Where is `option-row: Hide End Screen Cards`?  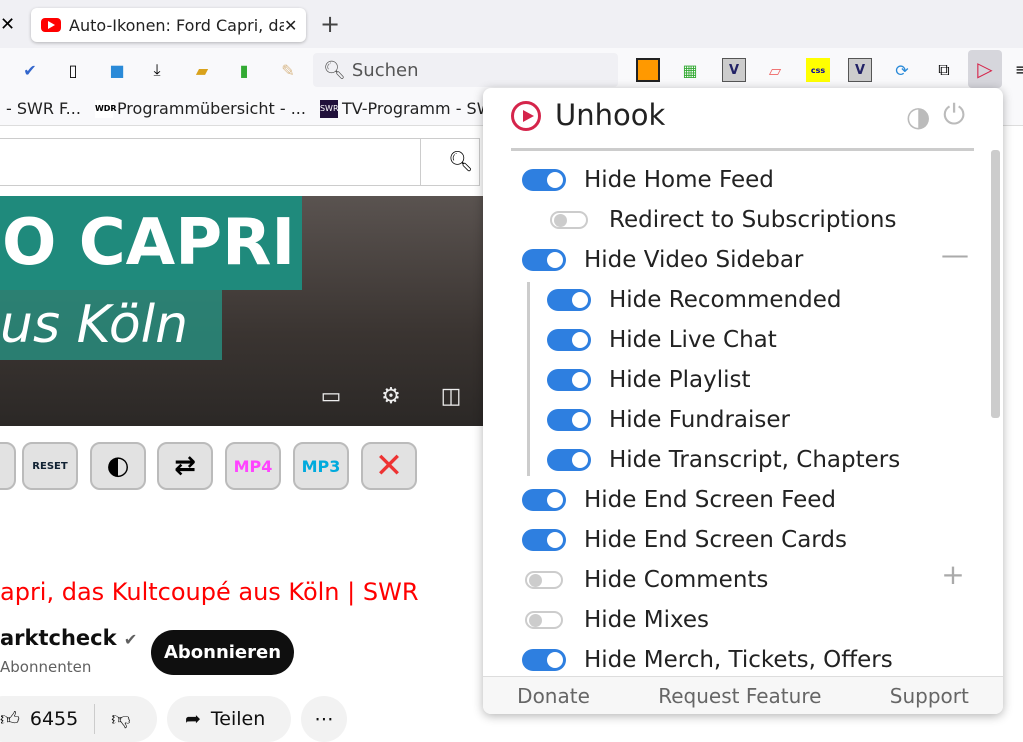
option-row: Hide End Screen Cards is located at coordinates (718, 540).